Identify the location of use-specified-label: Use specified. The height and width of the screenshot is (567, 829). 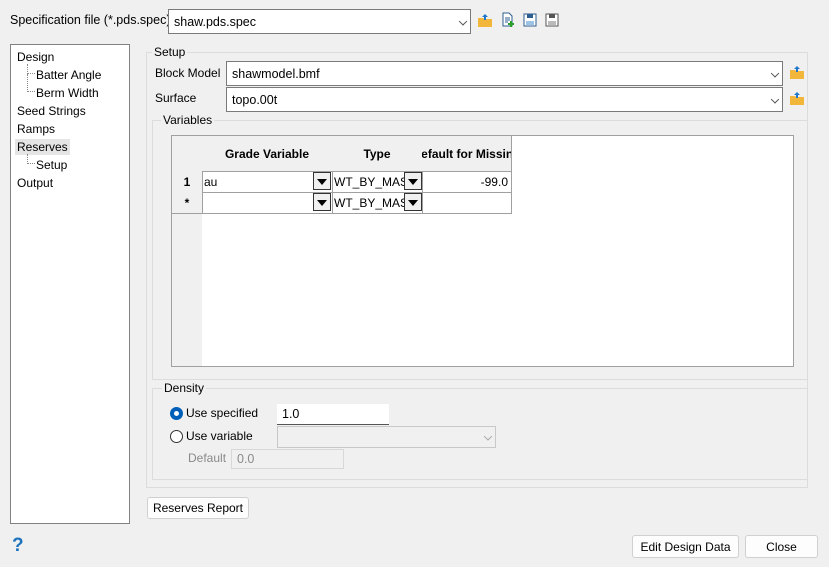
(222, 413).